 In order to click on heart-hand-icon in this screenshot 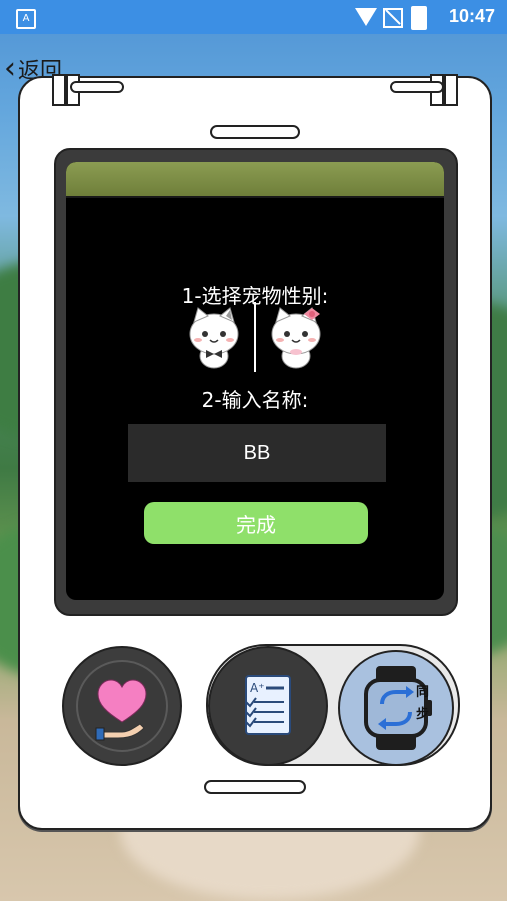, I will do `click(121, 710)`.